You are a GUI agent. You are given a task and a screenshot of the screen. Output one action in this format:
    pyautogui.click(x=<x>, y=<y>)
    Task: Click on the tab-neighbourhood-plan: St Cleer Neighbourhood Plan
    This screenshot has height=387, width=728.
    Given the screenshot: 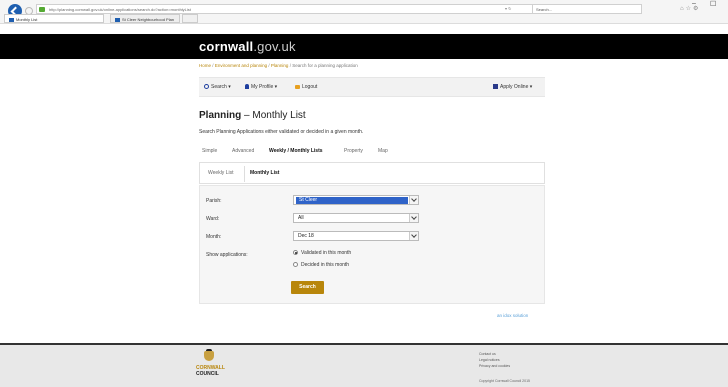 What is the action you would take?
    pyautogui.click(x=145, y=18)
    